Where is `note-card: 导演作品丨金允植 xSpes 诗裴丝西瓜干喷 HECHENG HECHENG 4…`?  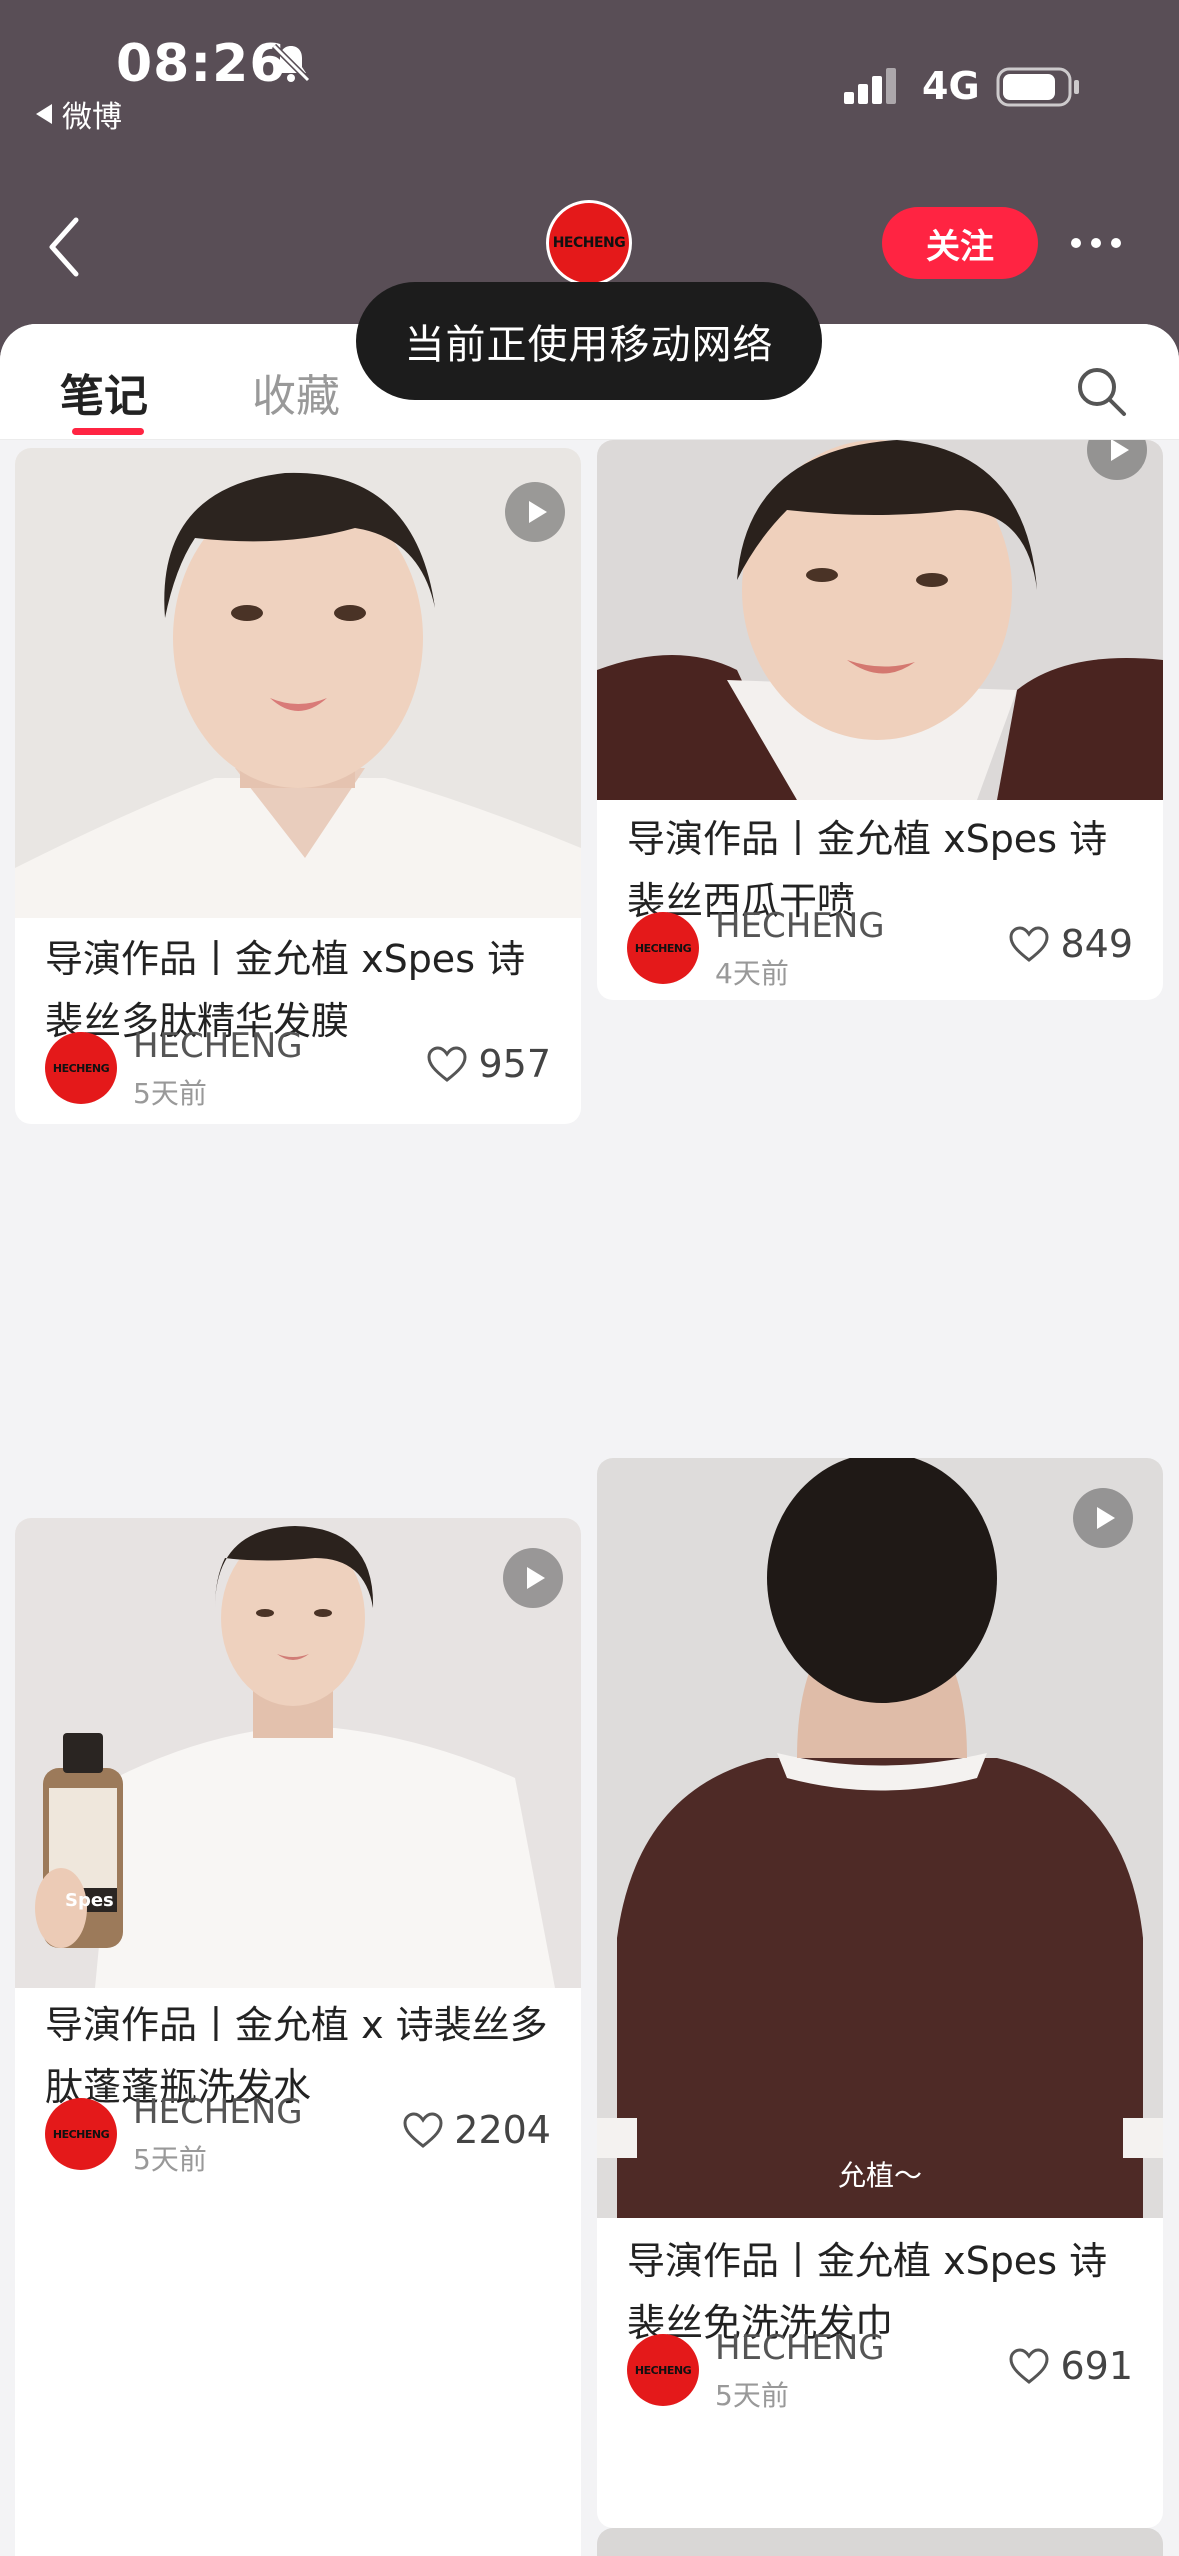 note-card: 导演作品丨金允植 xSpes 诗裴丝西瓜干喷 HECHENG HECHENG 4… is located at coordinates (880, 720).